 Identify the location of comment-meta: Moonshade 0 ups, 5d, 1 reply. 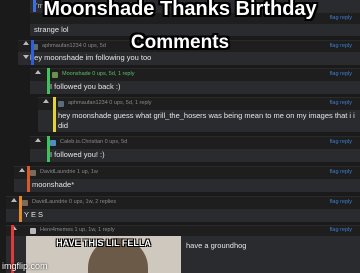
(98, 74).